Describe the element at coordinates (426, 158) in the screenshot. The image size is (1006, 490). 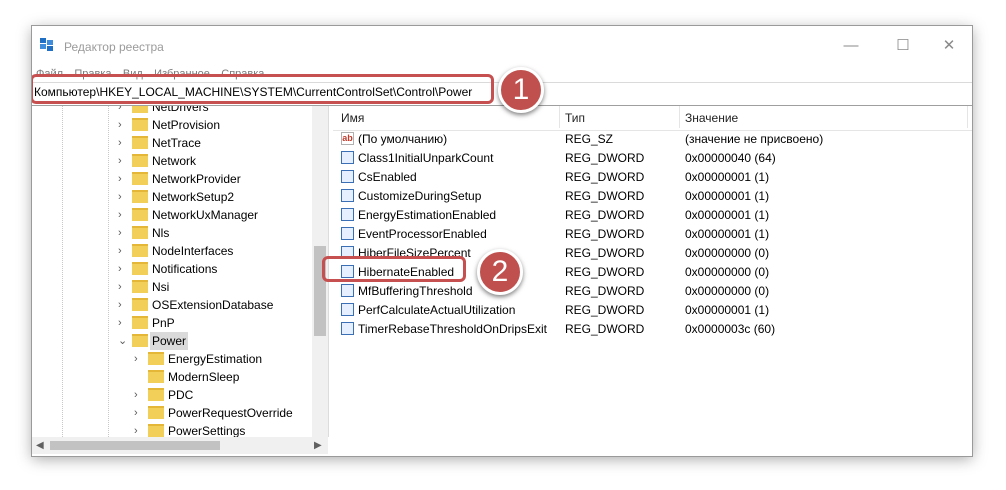
I see `value-name: Class1InitialUnparkCount` at that location.